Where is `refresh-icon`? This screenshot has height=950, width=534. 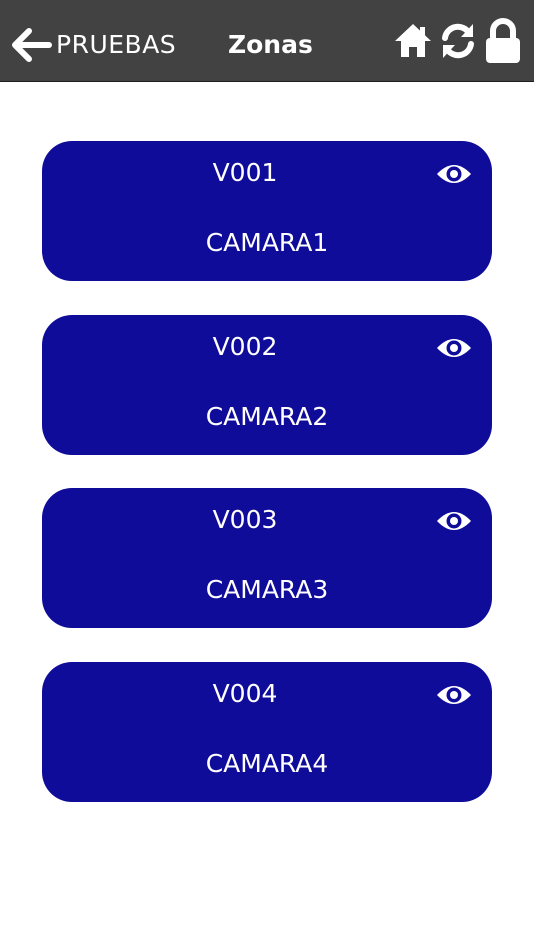 refresh-icon is located at coordinates (458, 41).